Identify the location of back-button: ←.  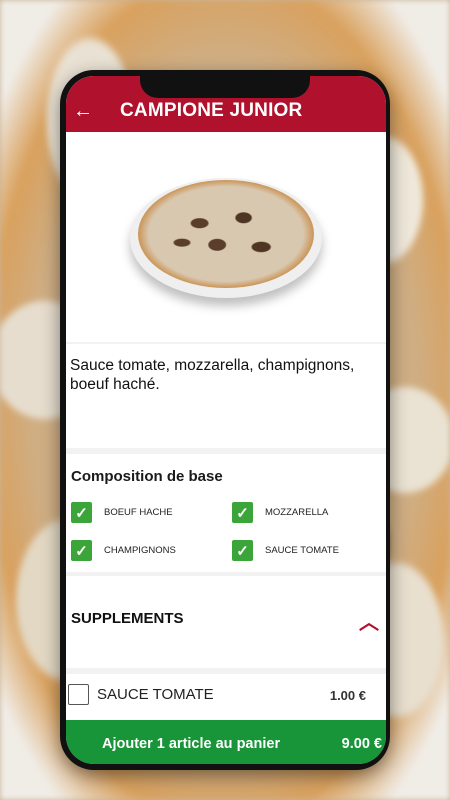
(83, 111).